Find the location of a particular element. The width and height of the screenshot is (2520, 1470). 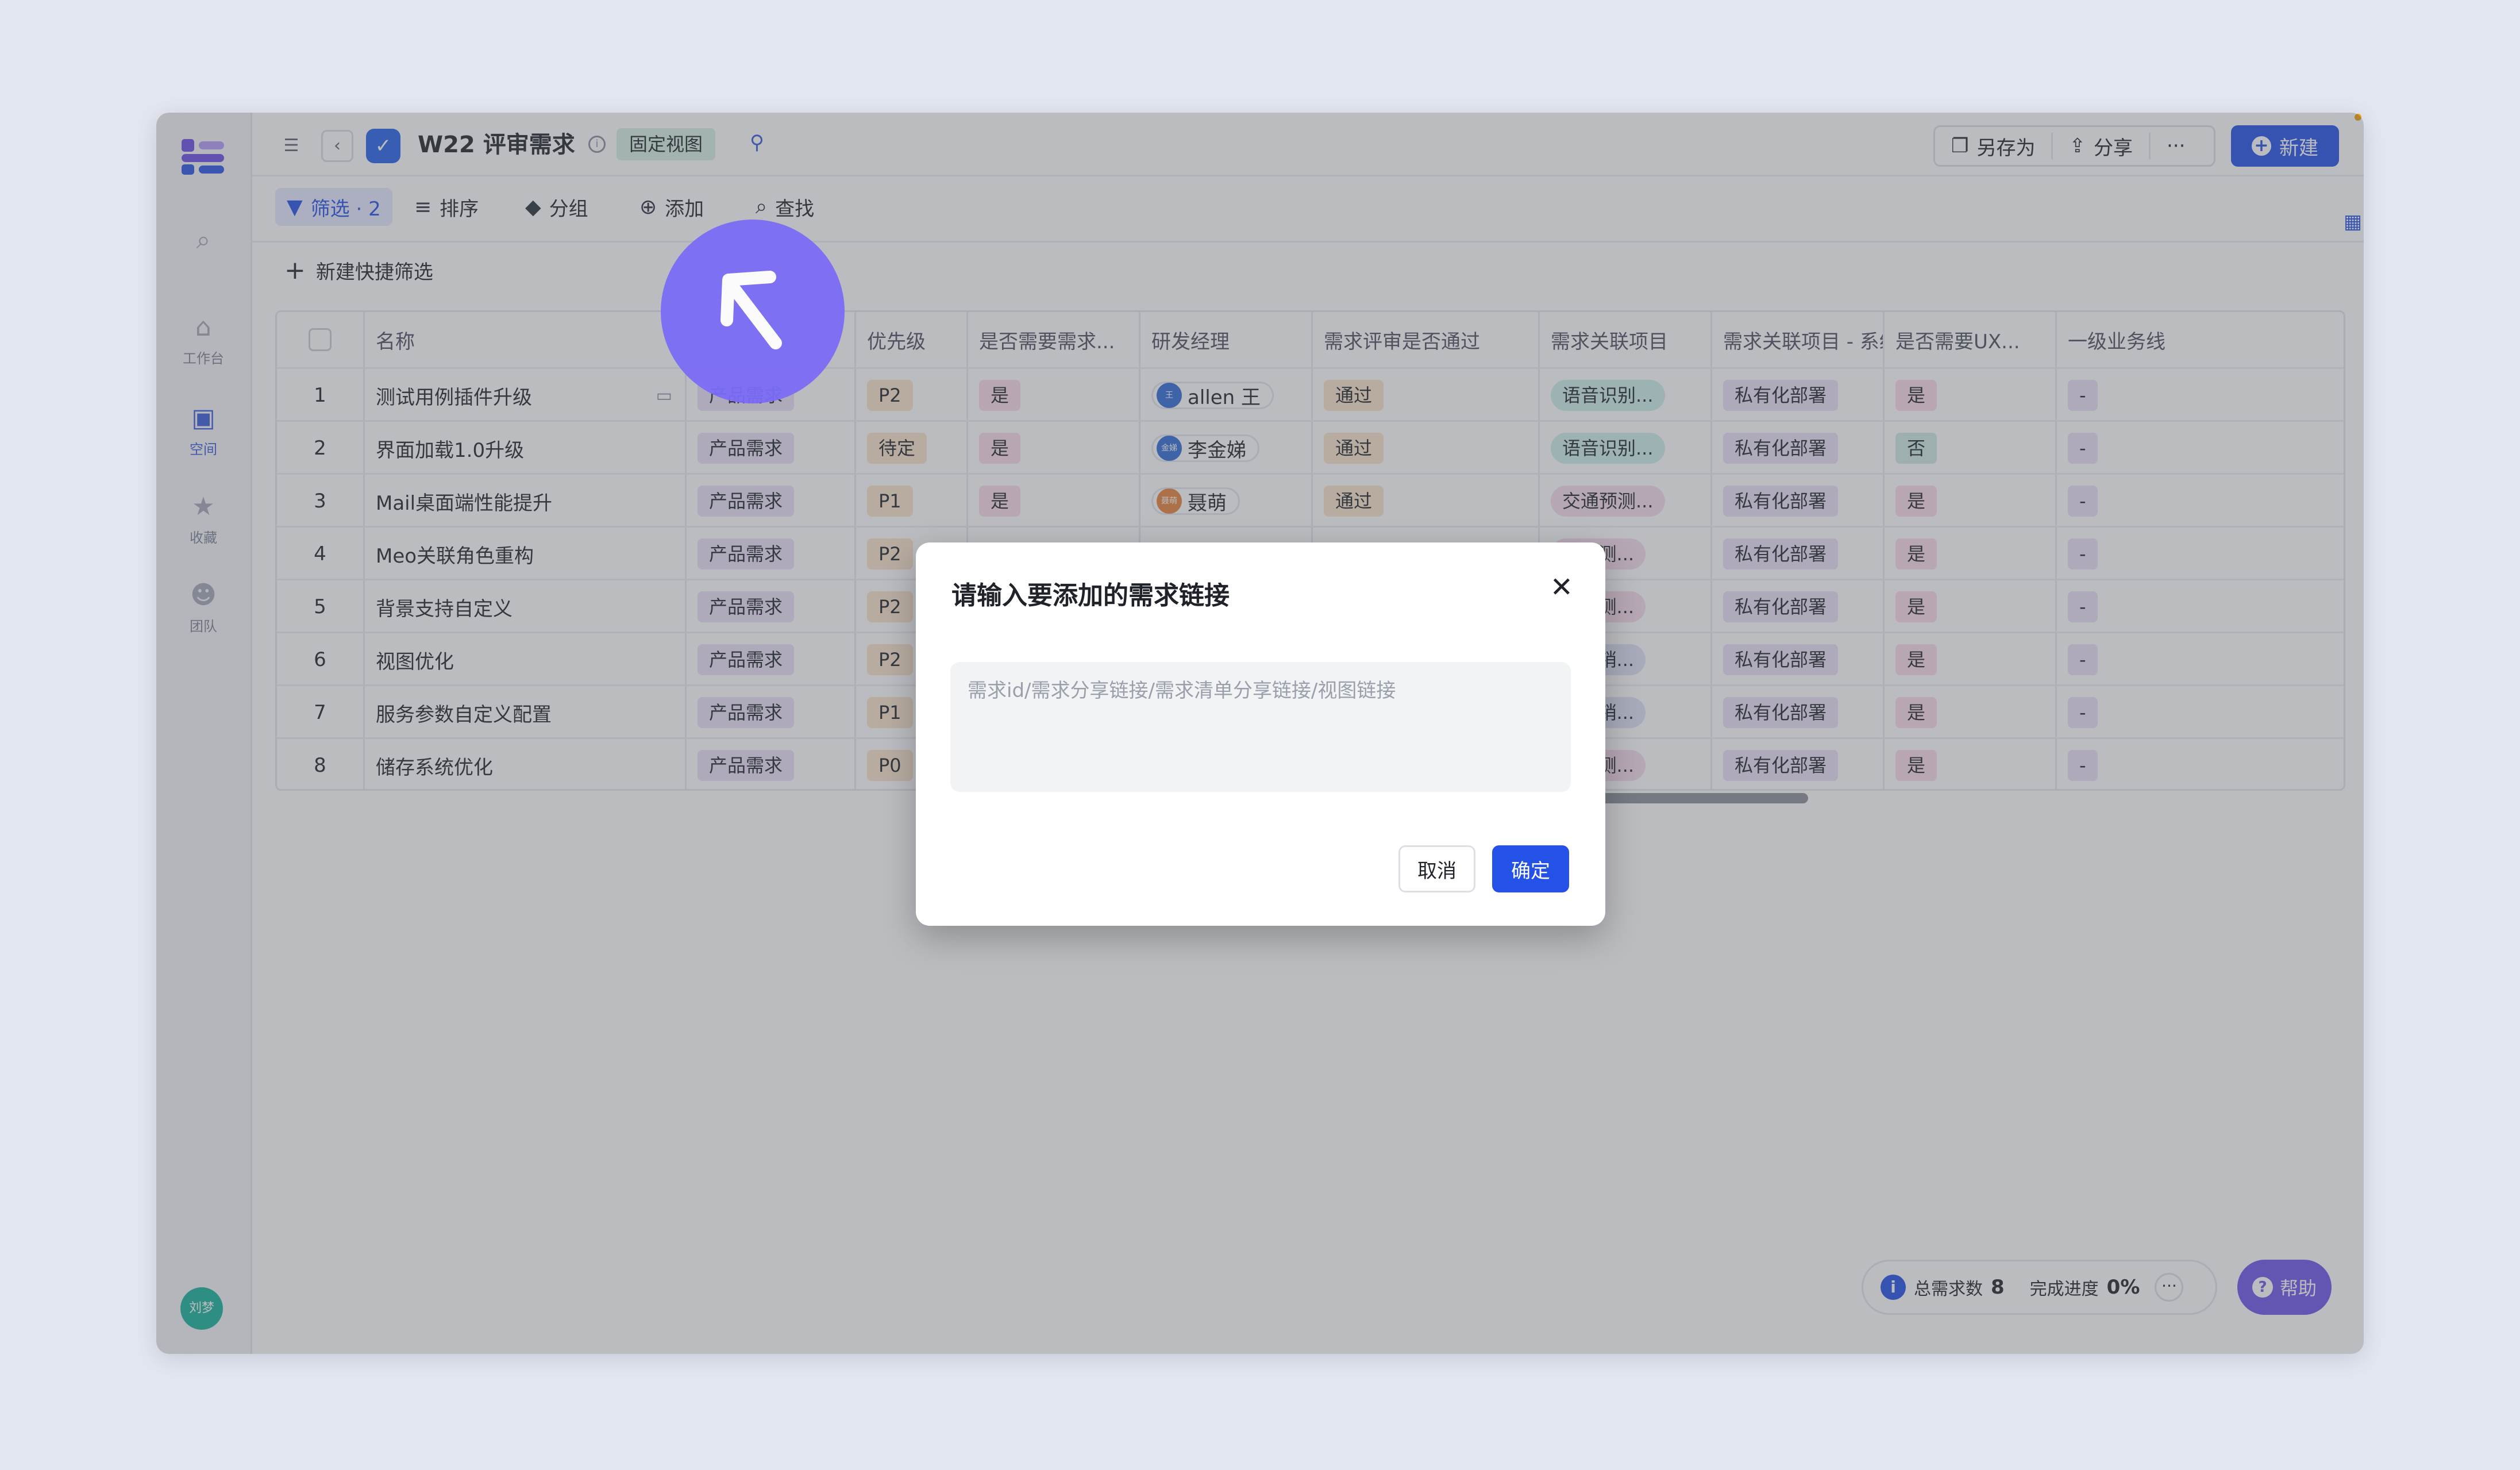

confirm-button: 确定 is located at coordinates (1531, 868).